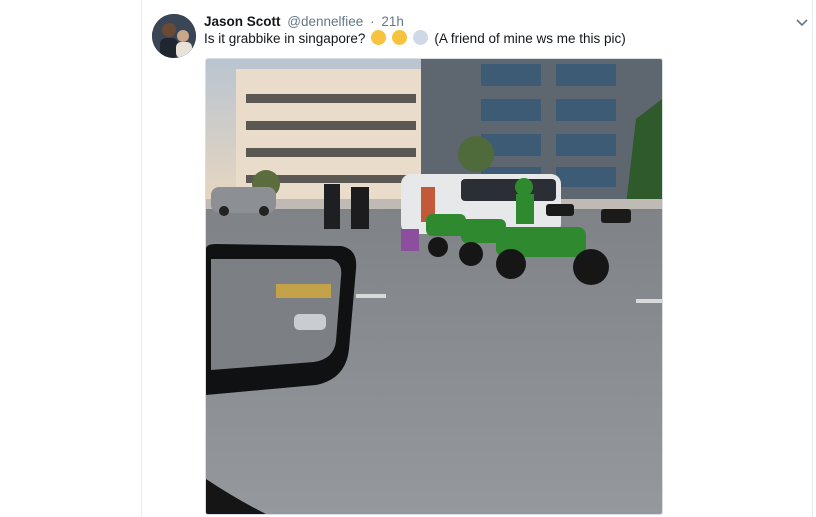  I want to click on flushed-face-icon, so click(399, 37).